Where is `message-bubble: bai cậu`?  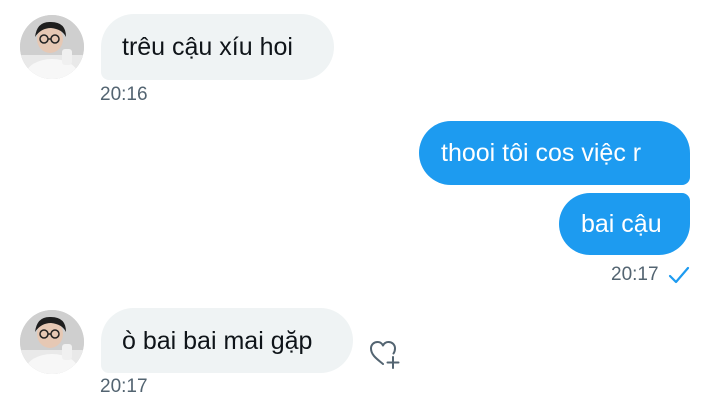
message-bubble: bai cậu is located at coordinates (624, 224).